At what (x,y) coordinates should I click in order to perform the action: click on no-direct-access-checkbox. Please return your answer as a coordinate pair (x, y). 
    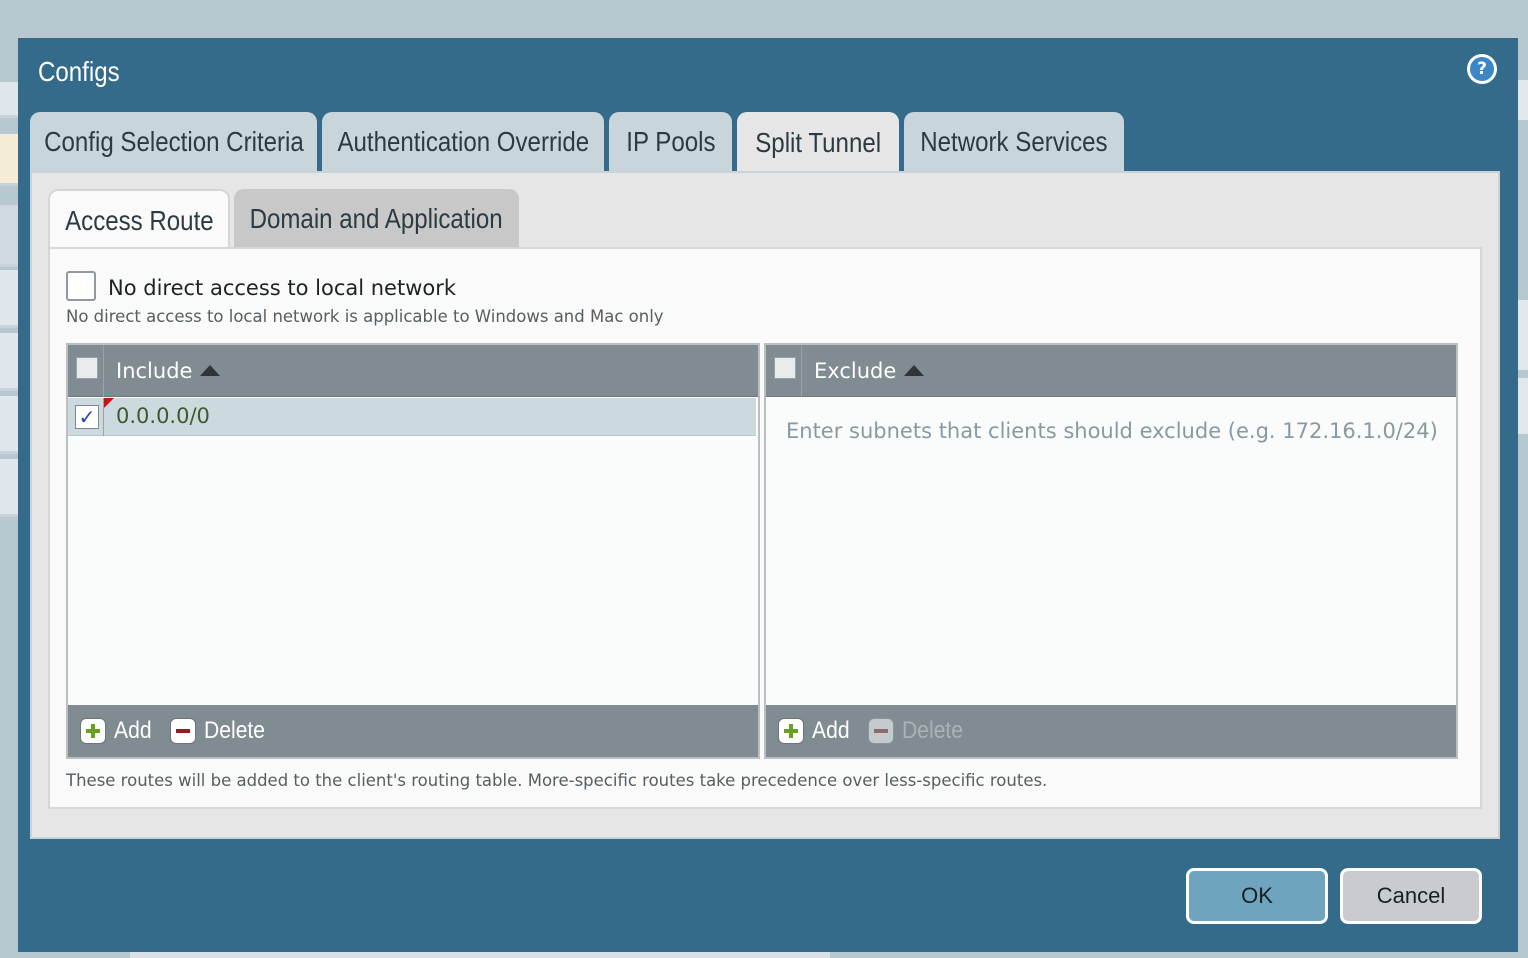
    Looking at the image, I should click on (81, 286).